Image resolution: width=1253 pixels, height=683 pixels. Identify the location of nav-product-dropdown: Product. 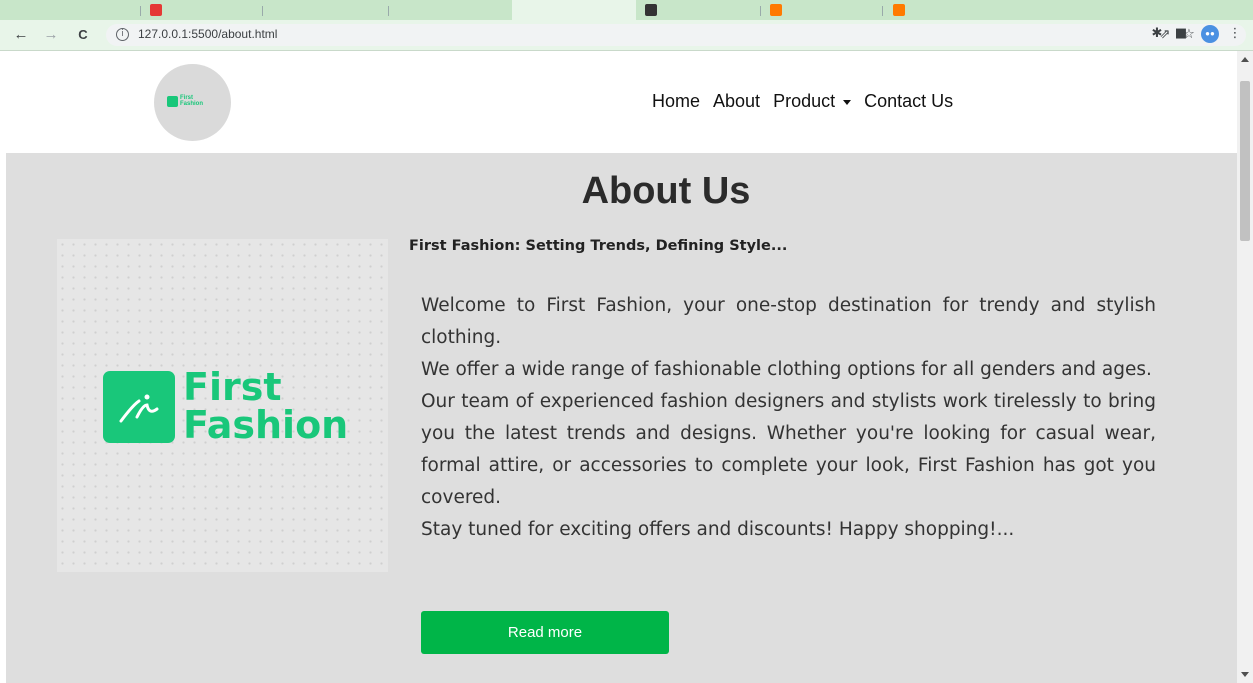
(812, 101).